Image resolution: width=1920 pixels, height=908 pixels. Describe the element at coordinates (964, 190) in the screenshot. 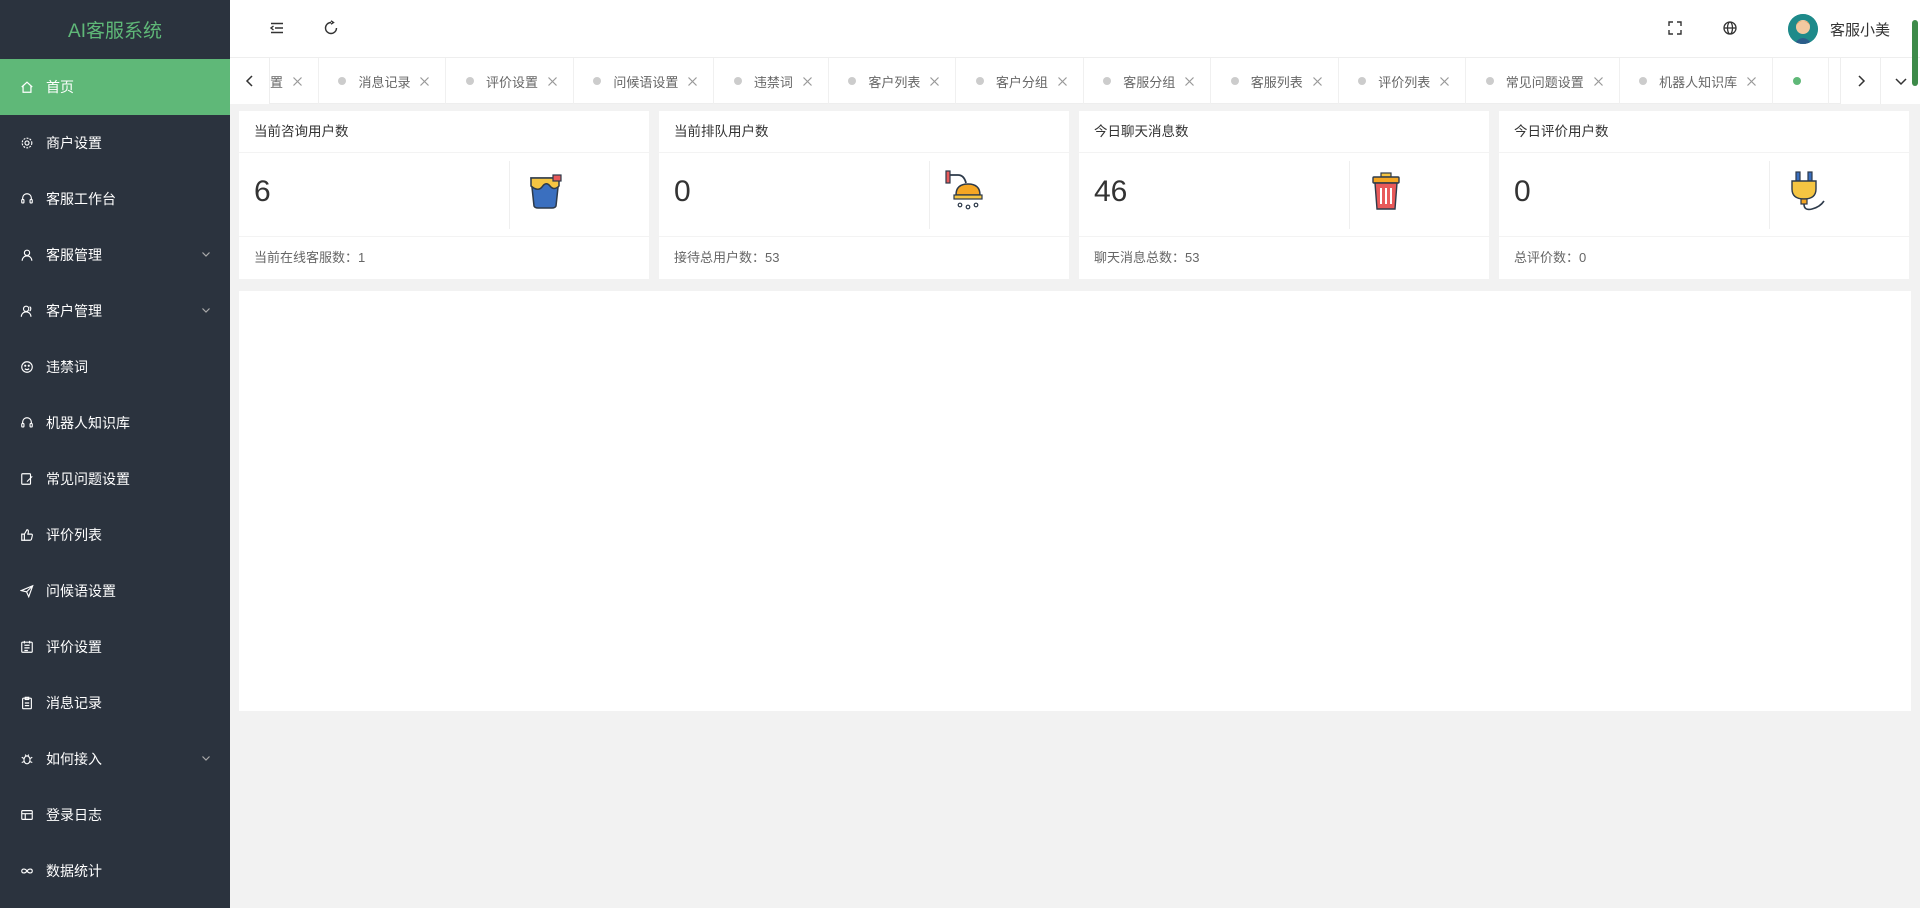

I see `shower-icon` at that location.